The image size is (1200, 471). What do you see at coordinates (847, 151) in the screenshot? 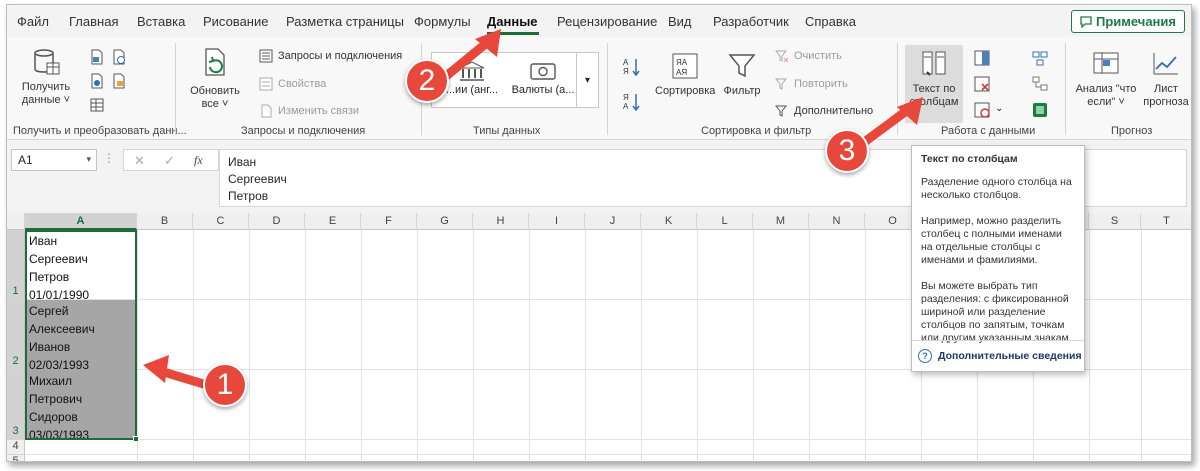
I see `callout-badge-3: 3` at bounding box center [847, 151].